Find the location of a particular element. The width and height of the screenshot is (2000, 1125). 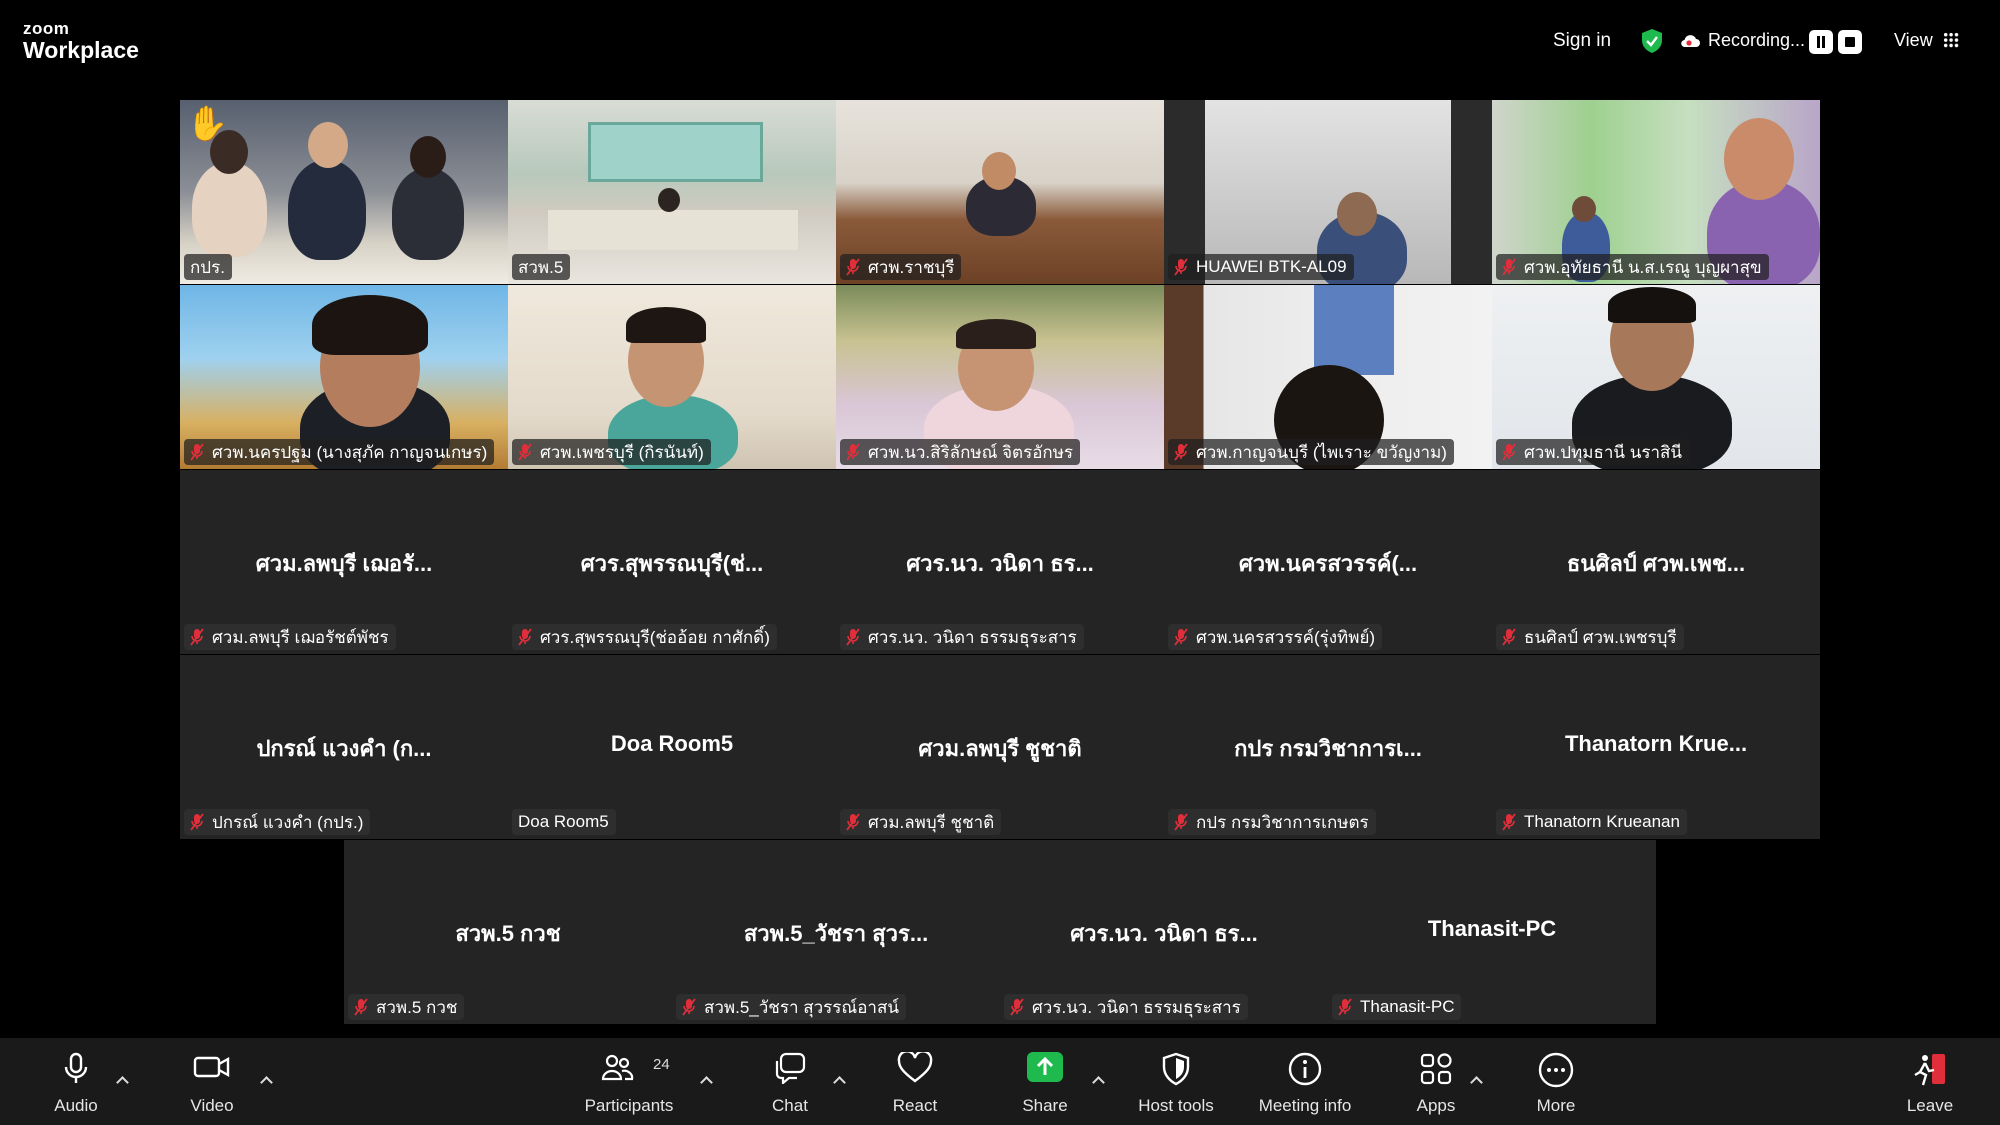

participant-display-name: ศวม.ลพบุรี ชูชาติ is located at coordinates (1000, 748).